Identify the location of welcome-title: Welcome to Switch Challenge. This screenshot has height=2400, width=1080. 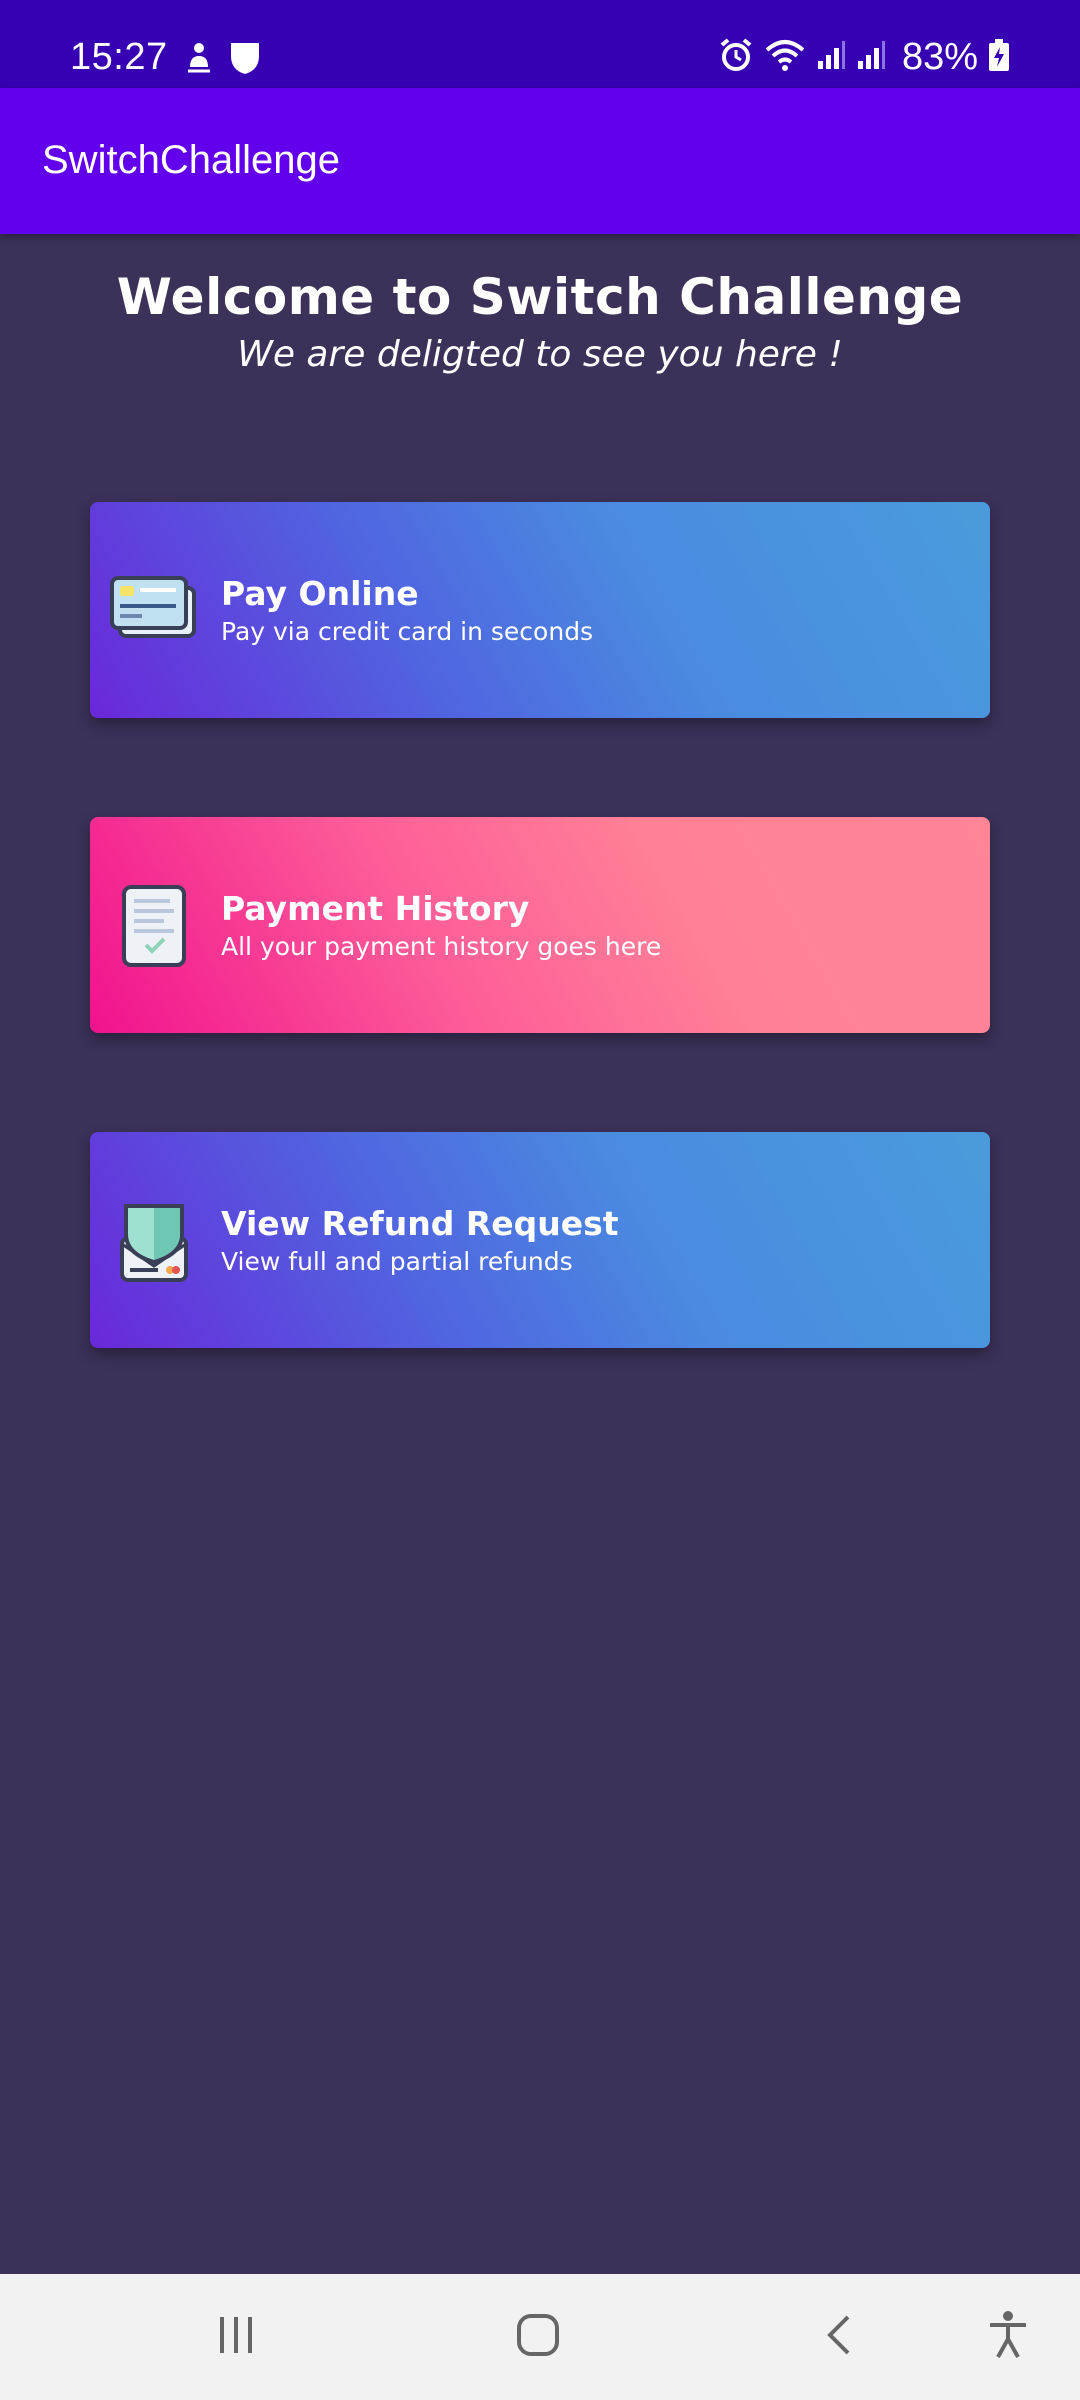
(540, 297).